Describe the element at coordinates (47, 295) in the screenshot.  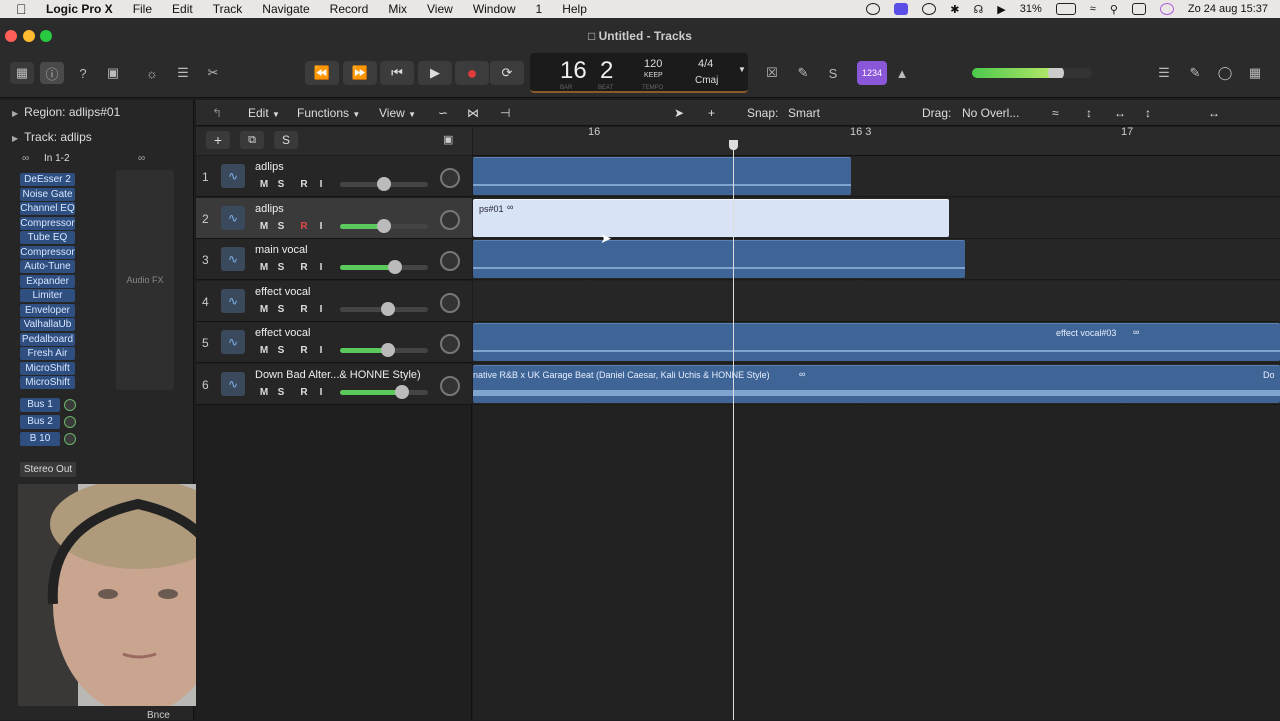
I see `plugin-slot: Limiter` at that location.